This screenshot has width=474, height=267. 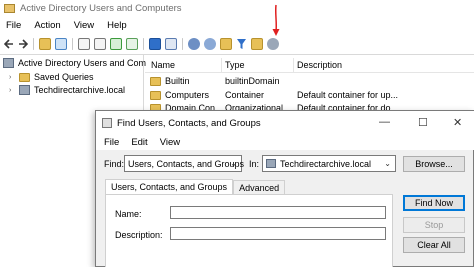 I want to click on add-to-group-icon, so click(x=273, y=43).